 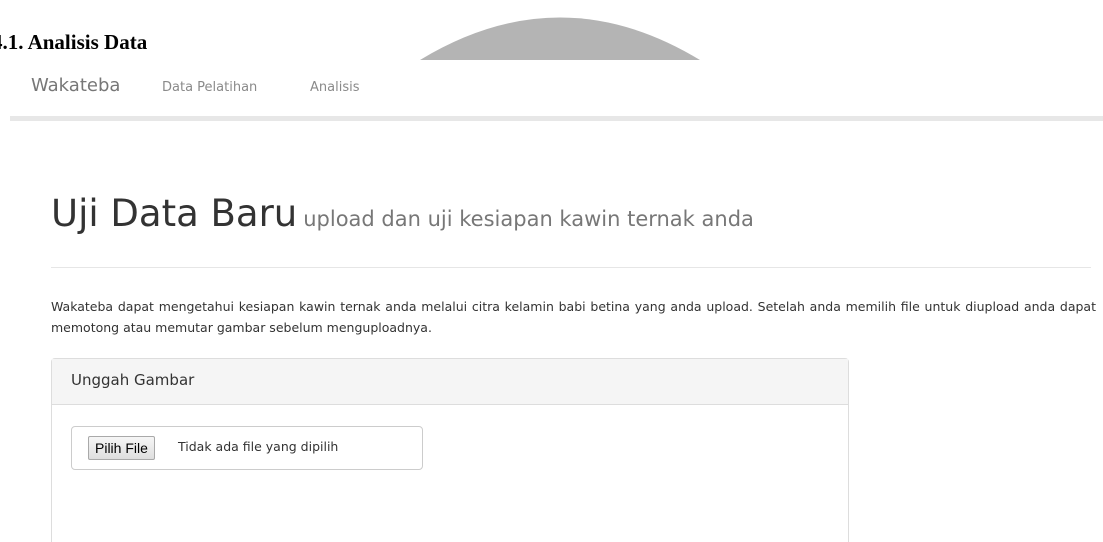 What do you see at coordinates (571, 267) in the screenshot?
I see `header-divider` at bounding box center [571, 267].